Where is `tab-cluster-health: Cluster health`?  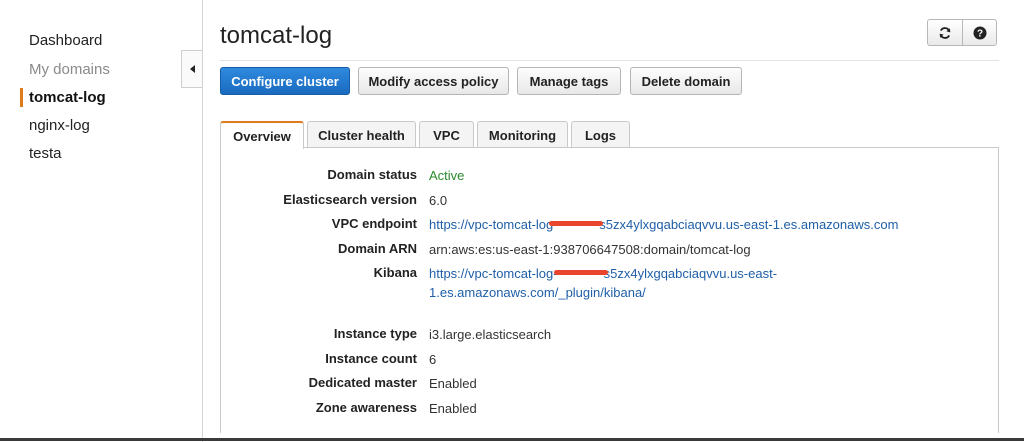
tab-cluster-health: Cluster health is located at coordinates (361, 134).